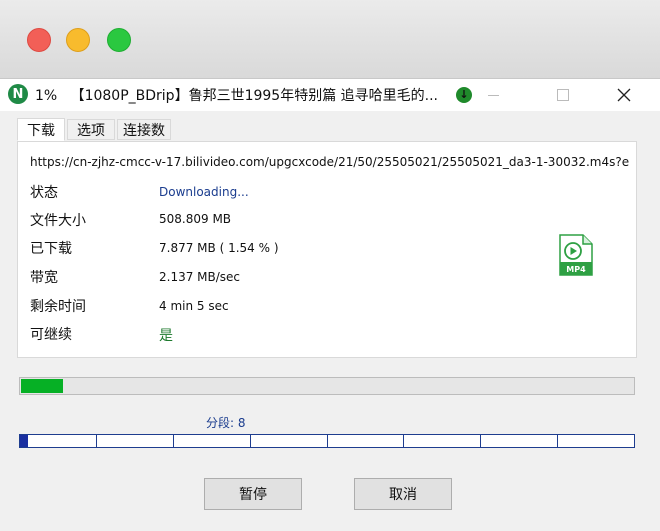 The width and height of the screenshot is (660, 531). Describe the element at coordinates (226, 423) in the screenshot. I see `segments-label: 分段: 8` at that location.